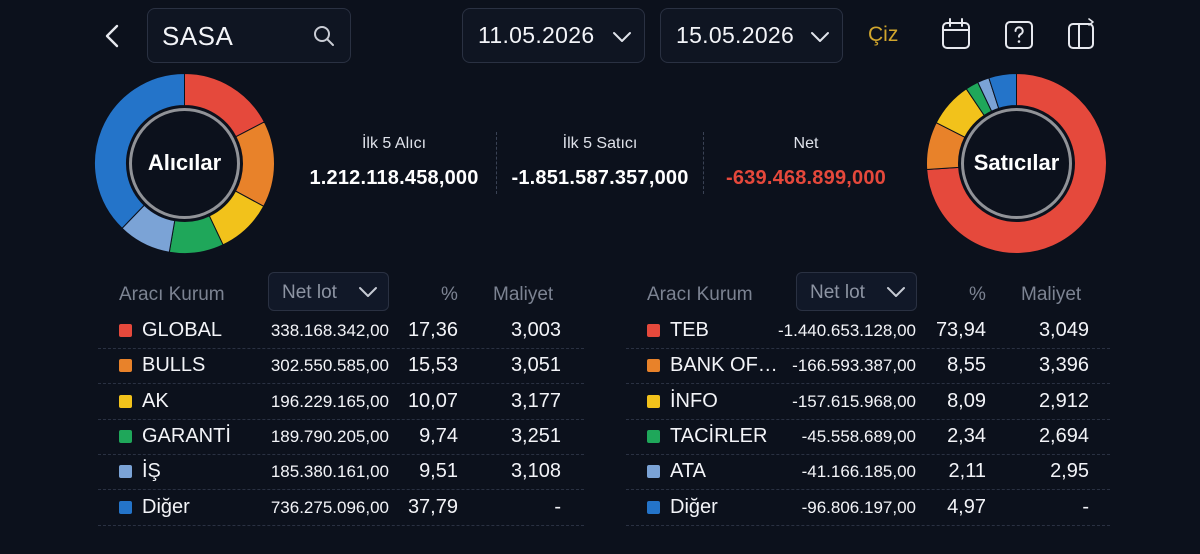 Image resolution: width=1200 pixels, height=554 pixels. I want to click on top-buyers-label: İlk 5 Alıcı, so click(394, 143).